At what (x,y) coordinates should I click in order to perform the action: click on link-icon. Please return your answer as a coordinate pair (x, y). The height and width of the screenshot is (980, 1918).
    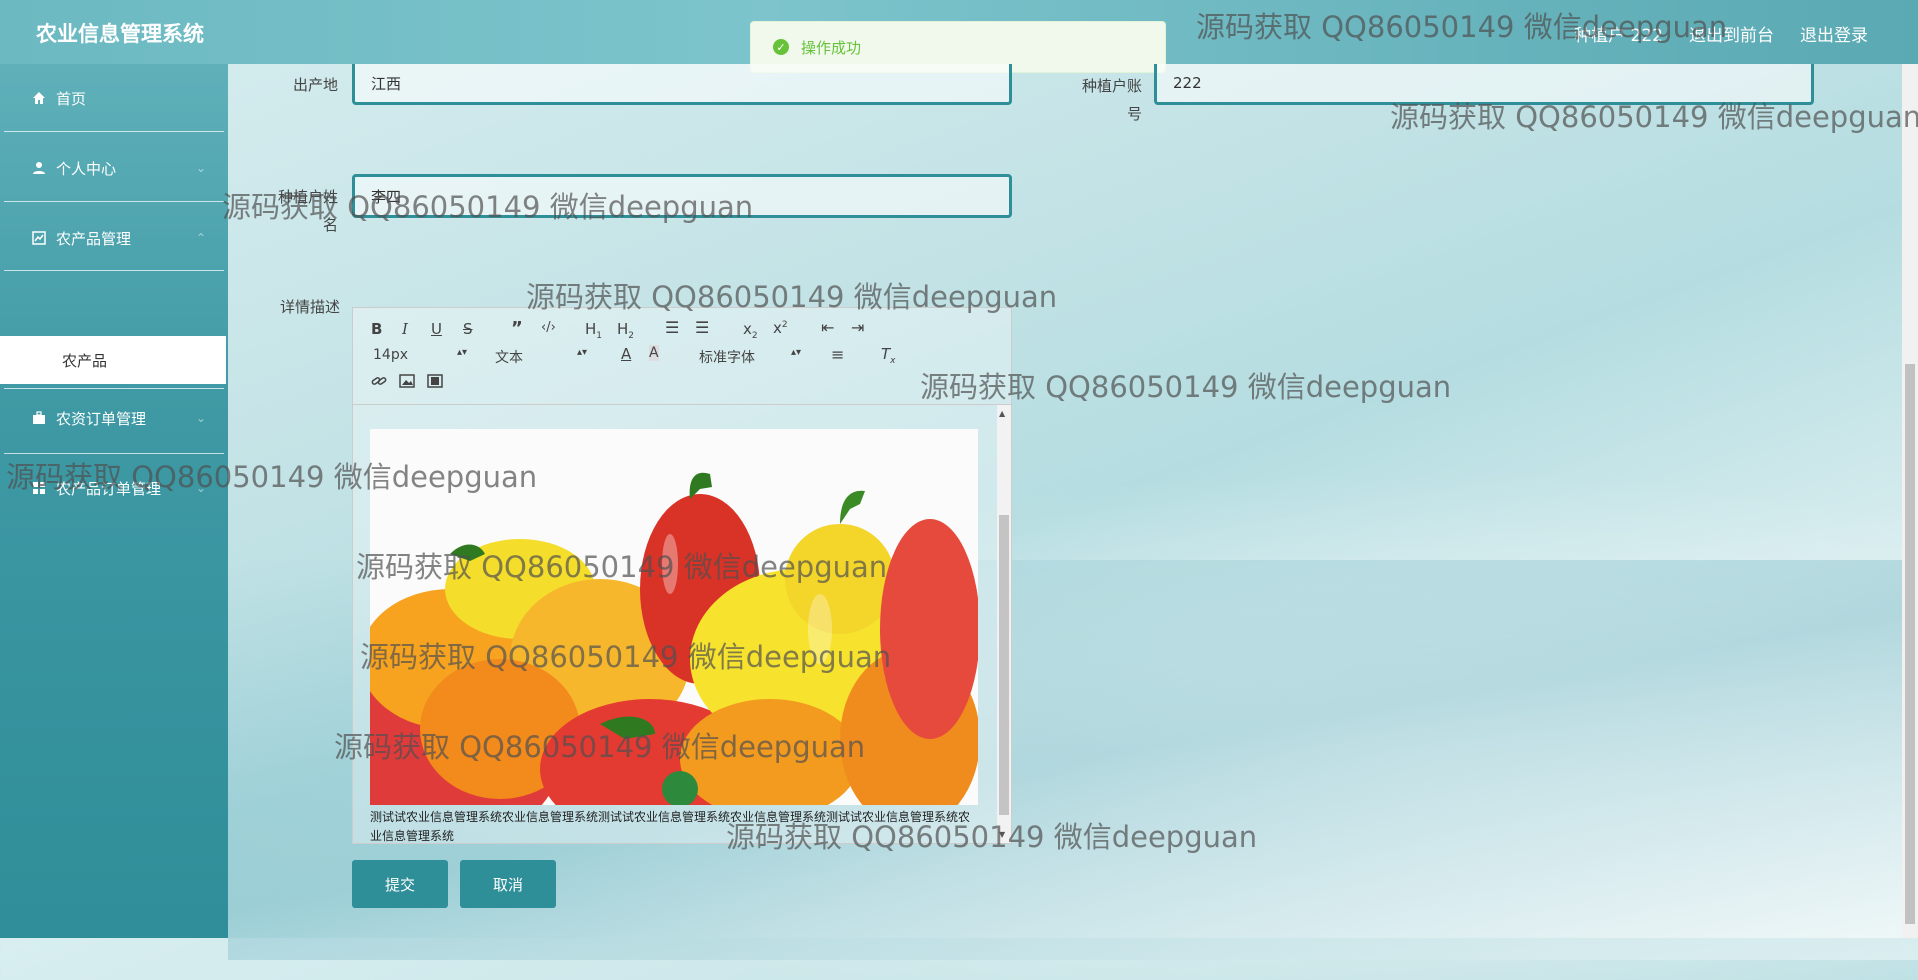
    Looking at the image, I should click on (379, 383).